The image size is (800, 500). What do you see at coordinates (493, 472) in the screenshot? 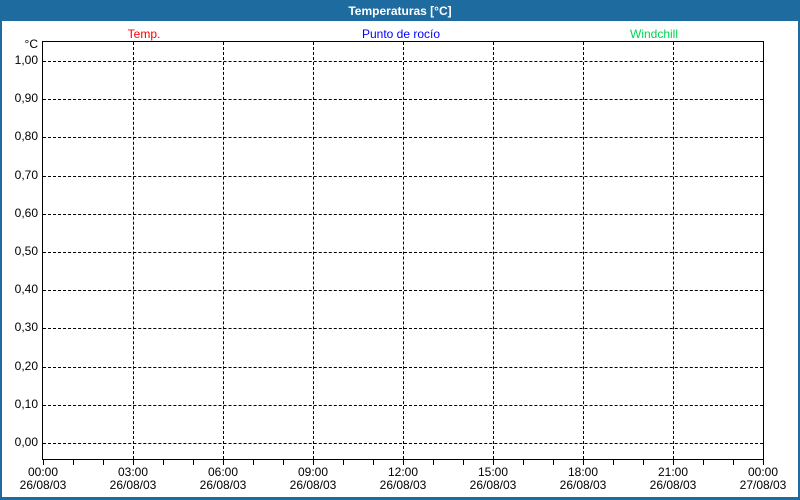
I see `x-axis-time-label: 15:00` at bounding box center [493, 472].